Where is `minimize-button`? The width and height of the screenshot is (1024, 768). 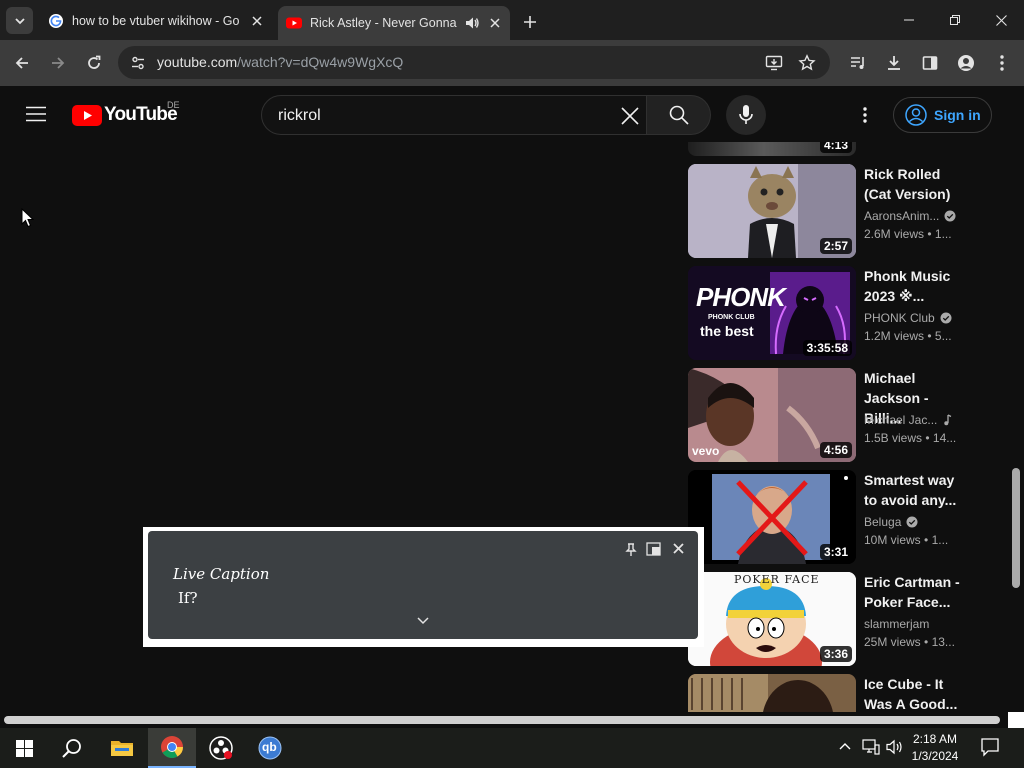 minimize-button is located at coordinates (909, 20).